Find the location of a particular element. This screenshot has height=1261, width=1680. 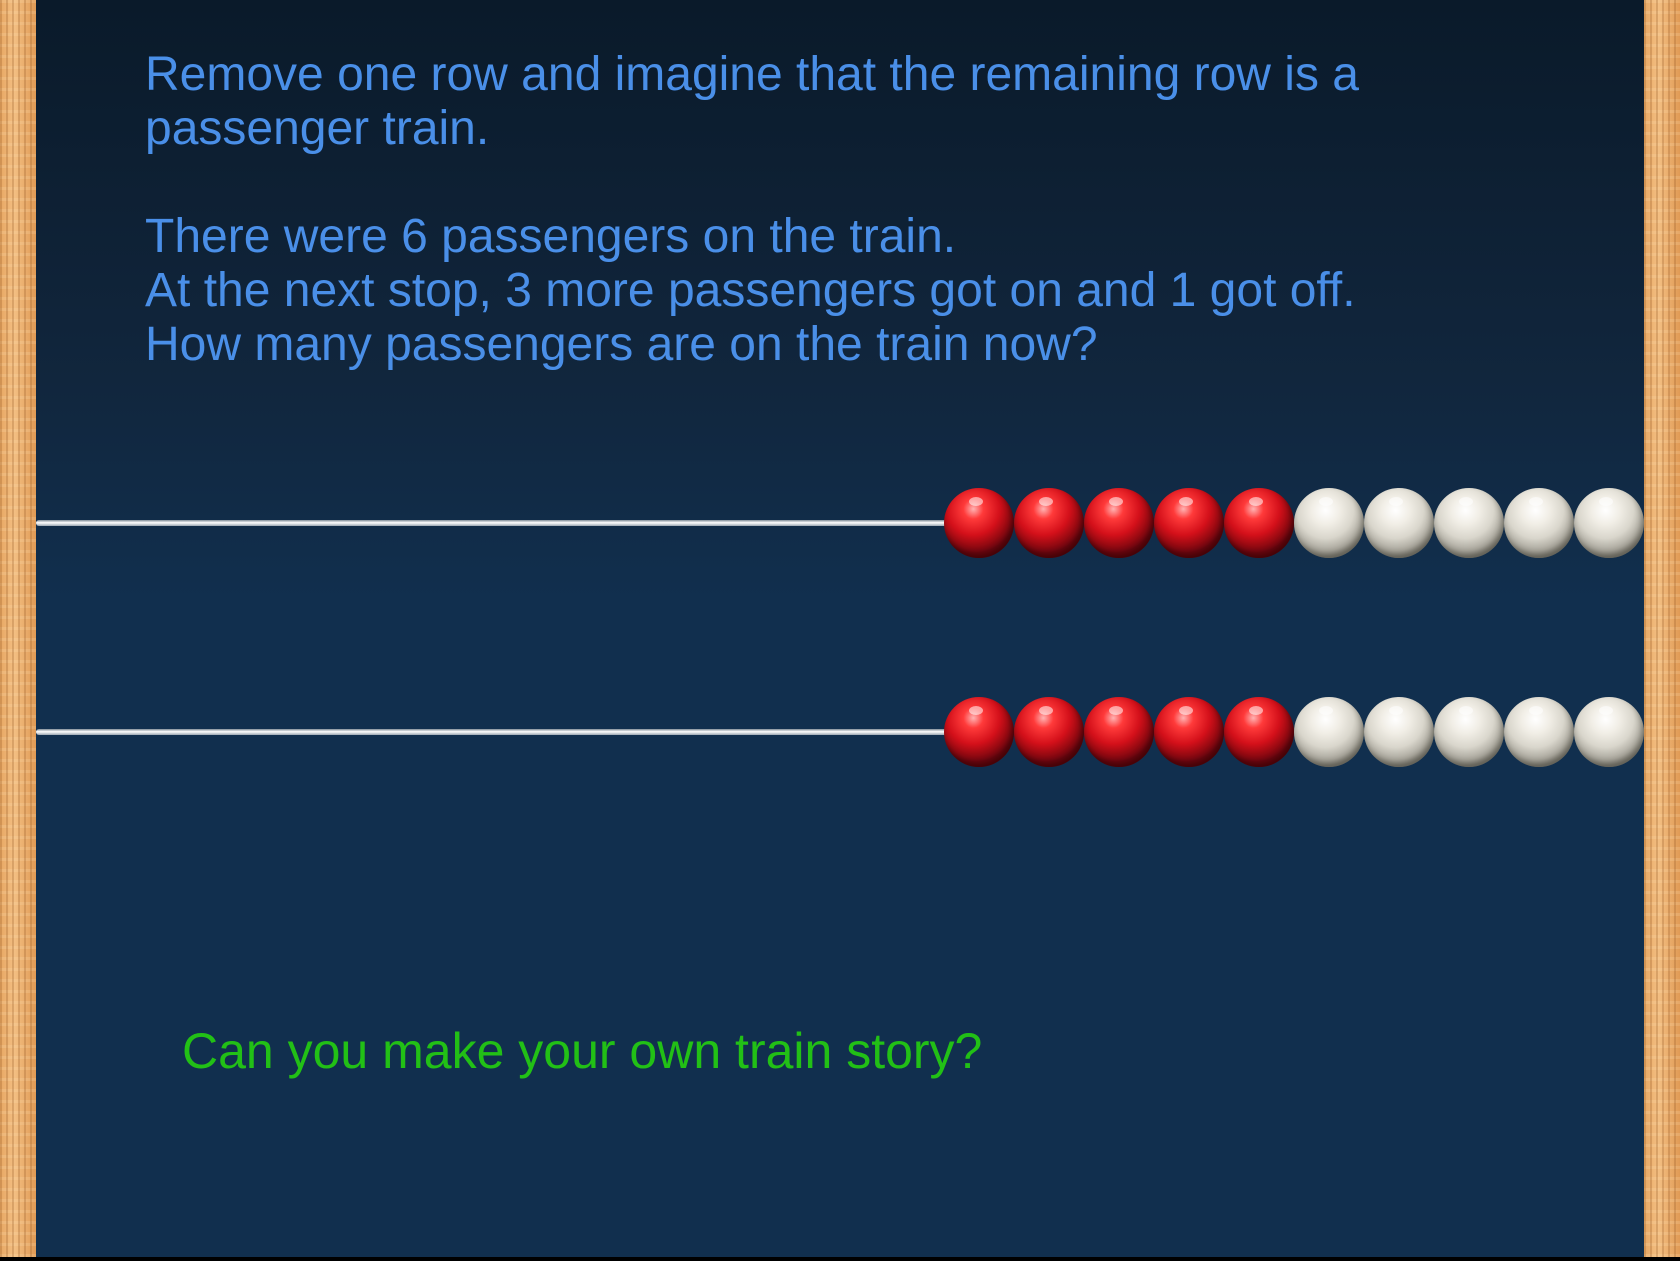

follow-up-question: Can you make your own train story? is located at coordinates (582, 1051).